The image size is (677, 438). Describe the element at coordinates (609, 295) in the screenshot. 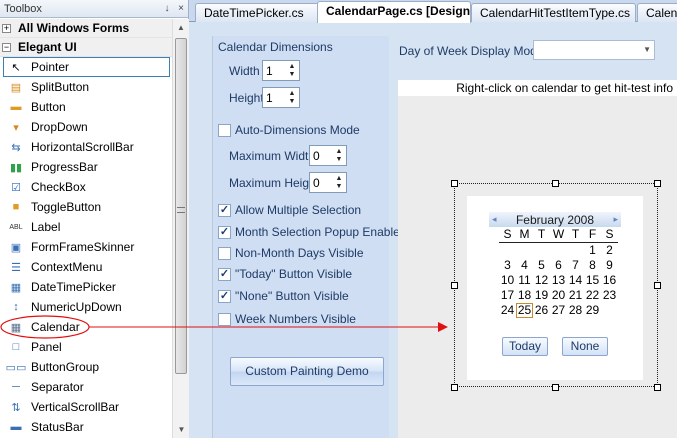

I see `calendar-day: 23` at that location.